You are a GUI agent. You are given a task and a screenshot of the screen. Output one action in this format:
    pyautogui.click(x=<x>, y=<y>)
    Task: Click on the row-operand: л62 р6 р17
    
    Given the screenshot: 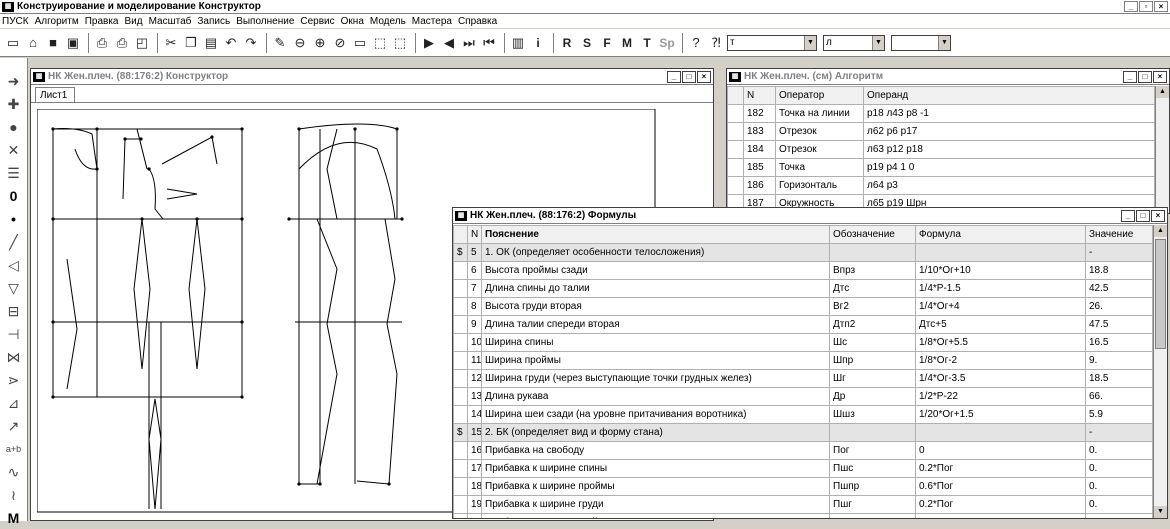 What is the action you would take?
    pyautogui.click(x=1009, y=131)
    